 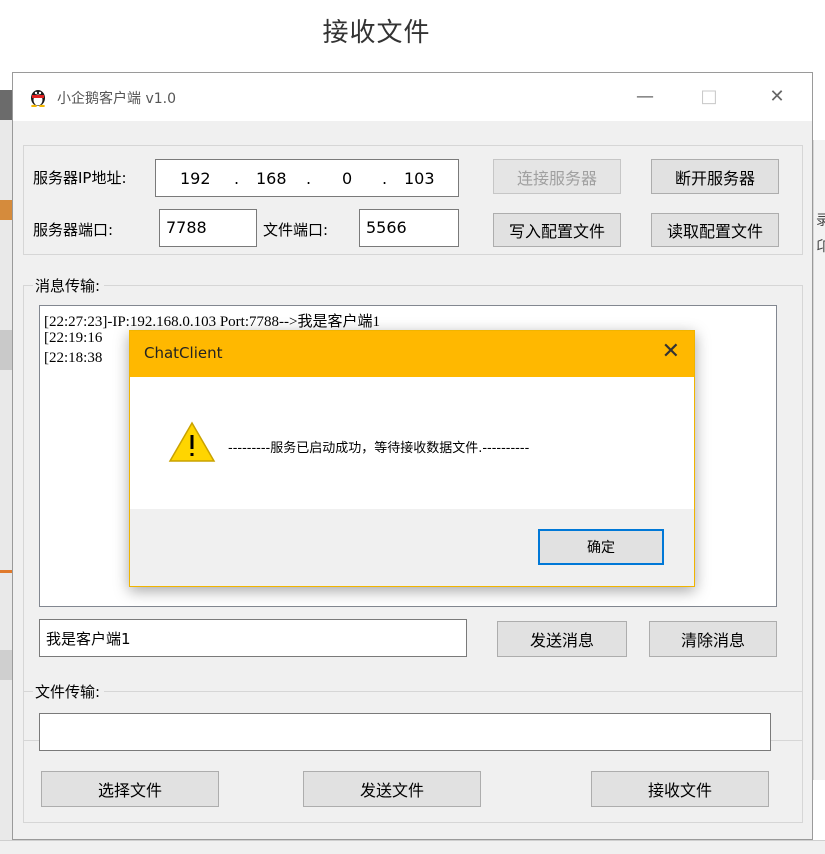 I want to click on select-file-button: 选择文件, so click(x=130, y=789).